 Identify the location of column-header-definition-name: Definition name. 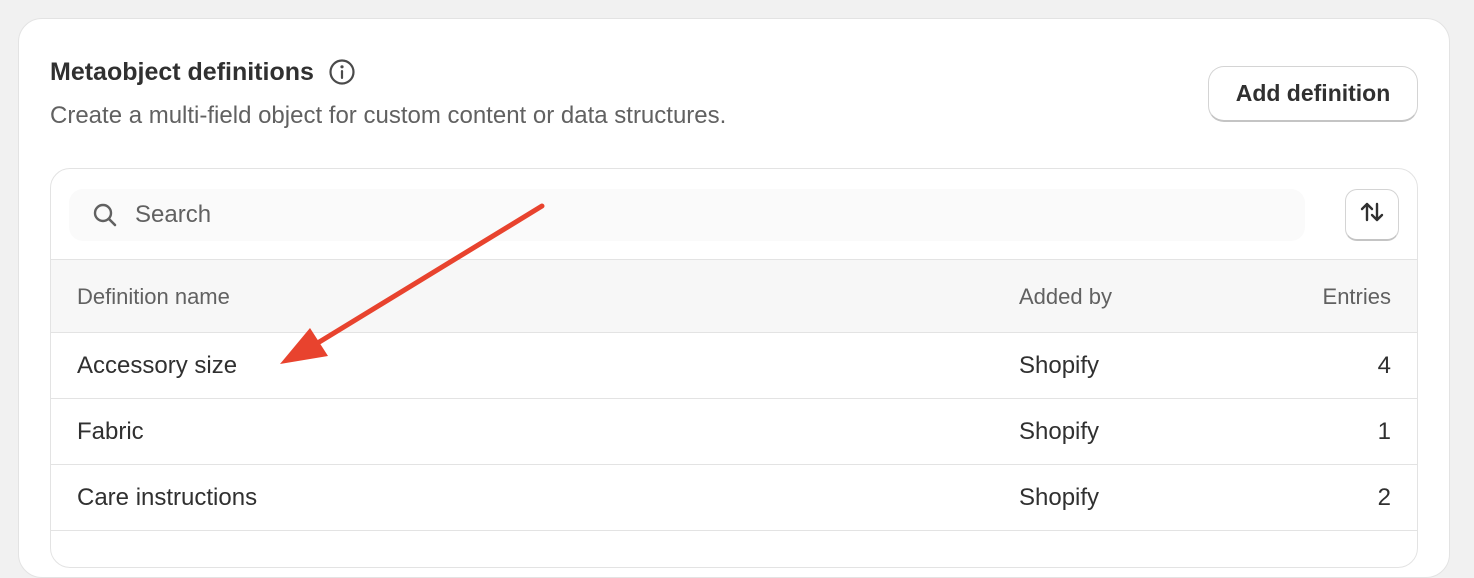
(153, 297).